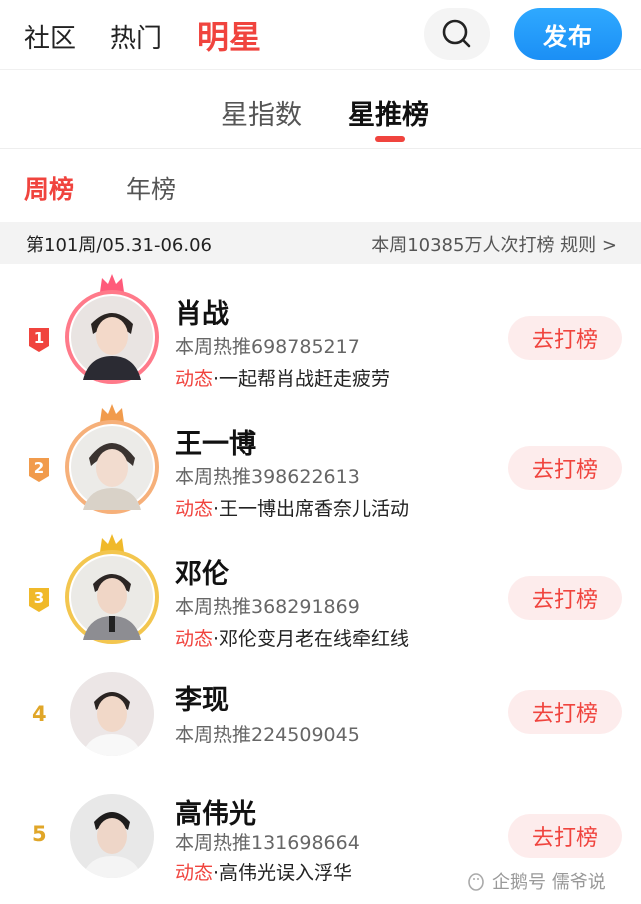 This screenshot has height=904, width=641. I want to click on nav-tab-stars: 明星, so click(229, 35).